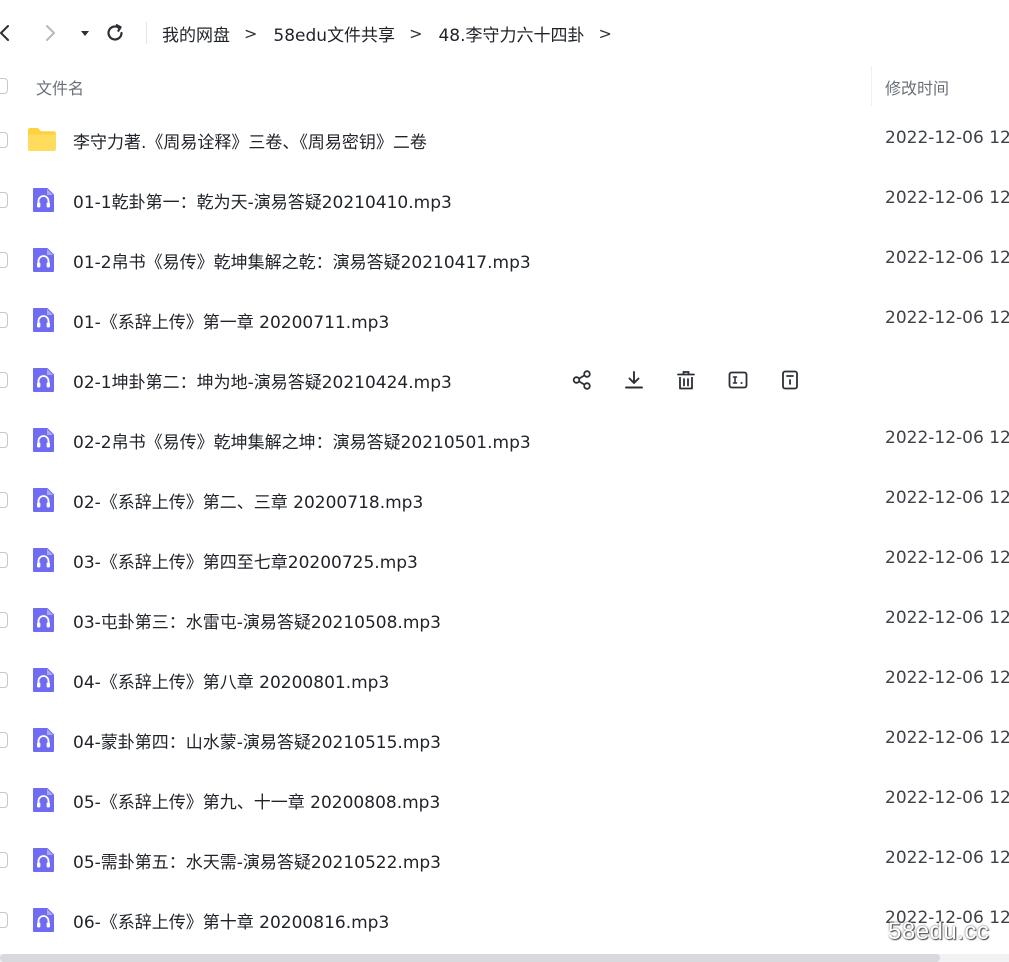 This screenshot has width=1009, height=962. What do you see at coordinates (504, 380) in the screenshot?
I see `file-row: 02-1坤卦第二：坤为地-演易答疑20210424.mp3` at bounding box center [504, 380].